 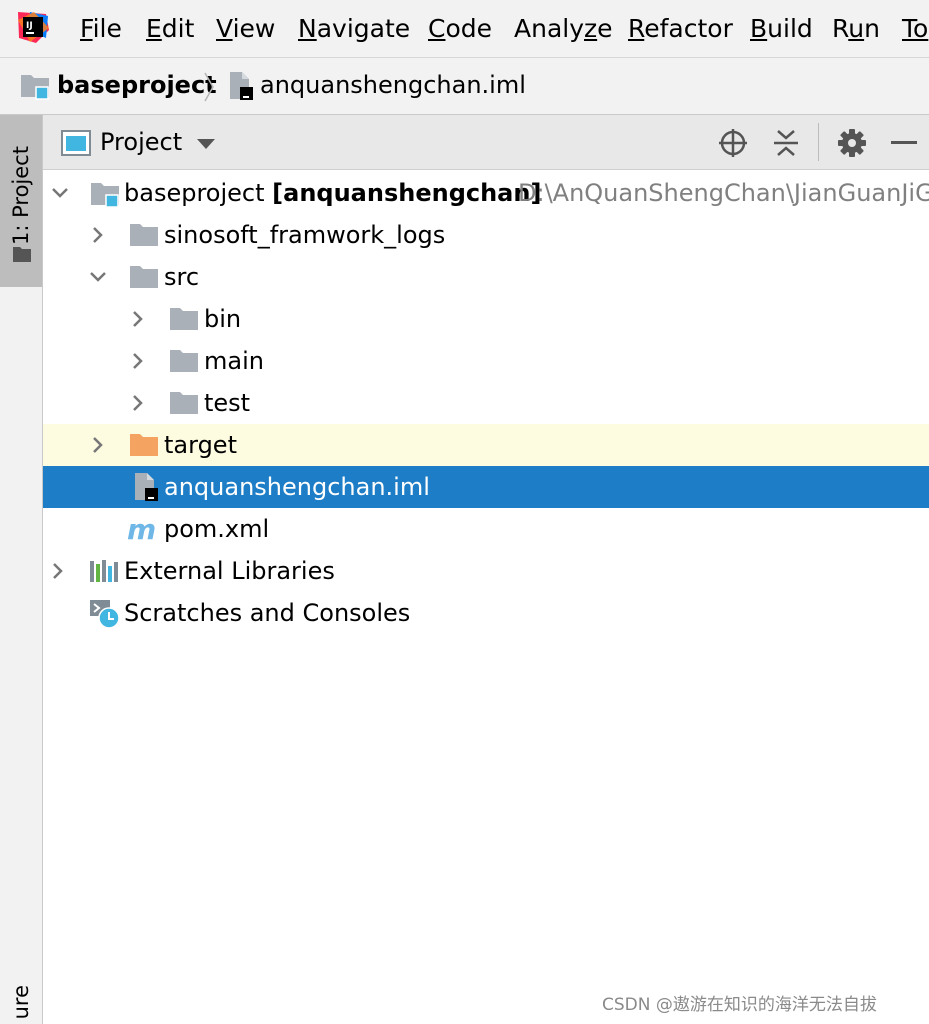 What do you see at coordinates (486, 142) in the screenshot?
I see `project-tool-header: Project` at bounding box center [486, 142].